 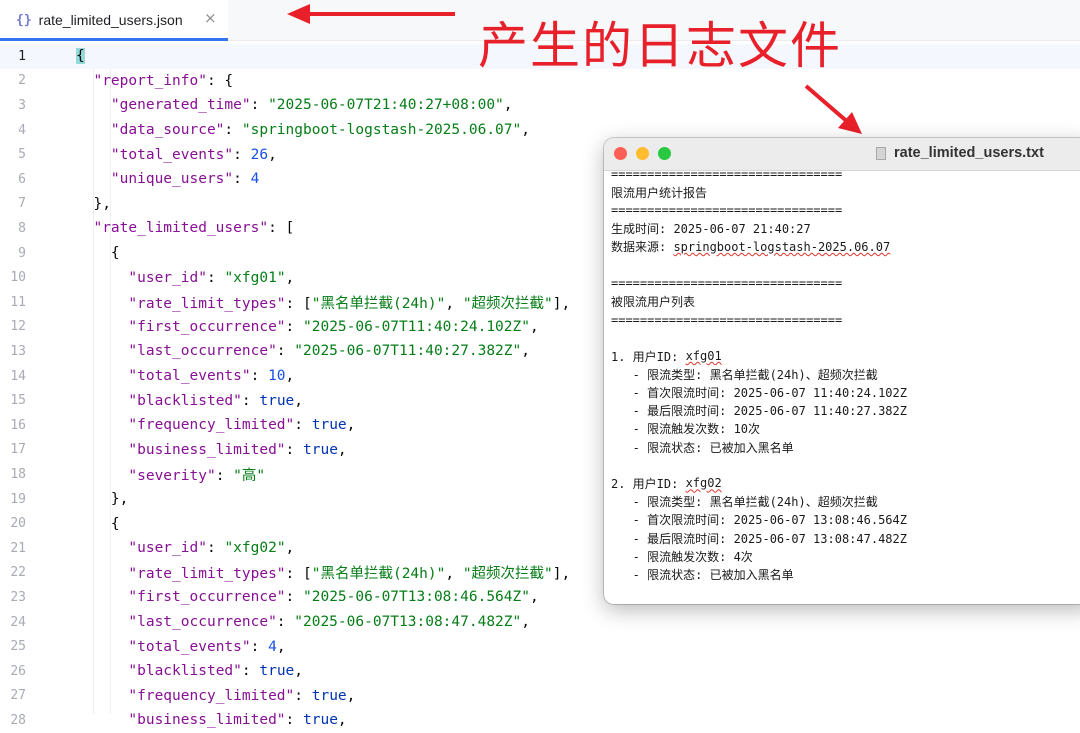 What do you see at coordinates (642, 153) in the screenshot?
I see `minimize-window-button` at bounding box center [642, 153].